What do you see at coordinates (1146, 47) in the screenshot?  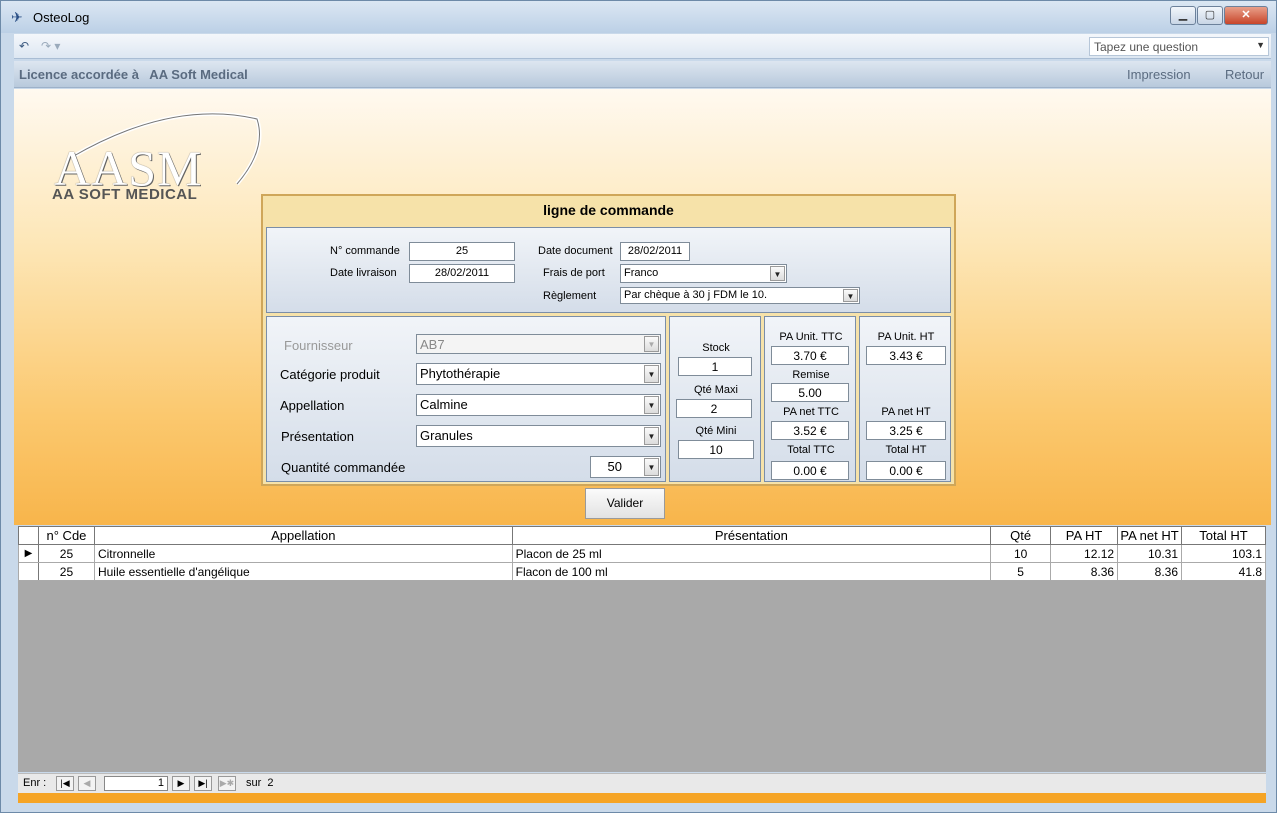 I see `ask-question-text: Tapez une question` at bounding box center [1146, 47].